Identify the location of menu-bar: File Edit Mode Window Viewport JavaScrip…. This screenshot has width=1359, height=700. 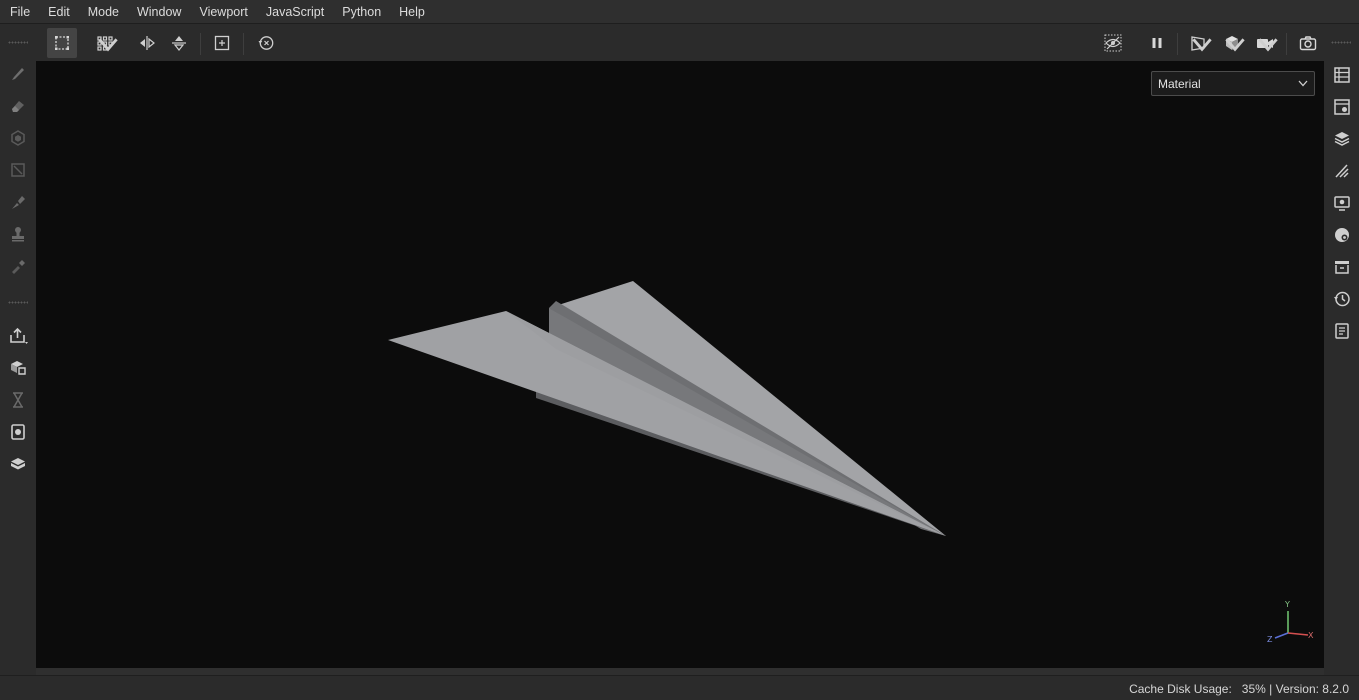
(679, 12).